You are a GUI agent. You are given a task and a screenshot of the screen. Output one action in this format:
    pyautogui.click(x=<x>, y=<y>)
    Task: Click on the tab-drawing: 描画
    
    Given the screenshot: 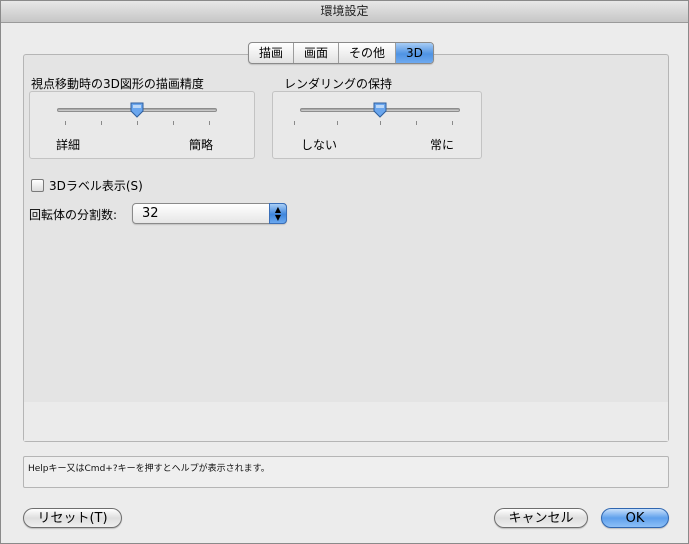 What is the action you would take?
    pyautogui.click(x=272, y=53)
    